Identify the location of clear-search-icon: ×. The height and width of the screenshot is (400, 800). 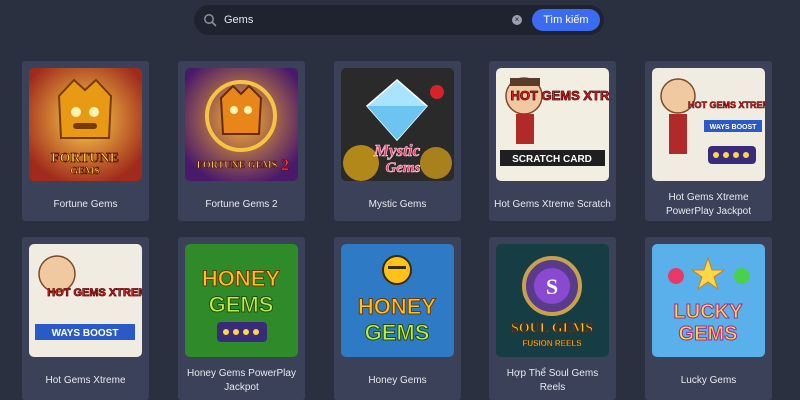
(517, 20).